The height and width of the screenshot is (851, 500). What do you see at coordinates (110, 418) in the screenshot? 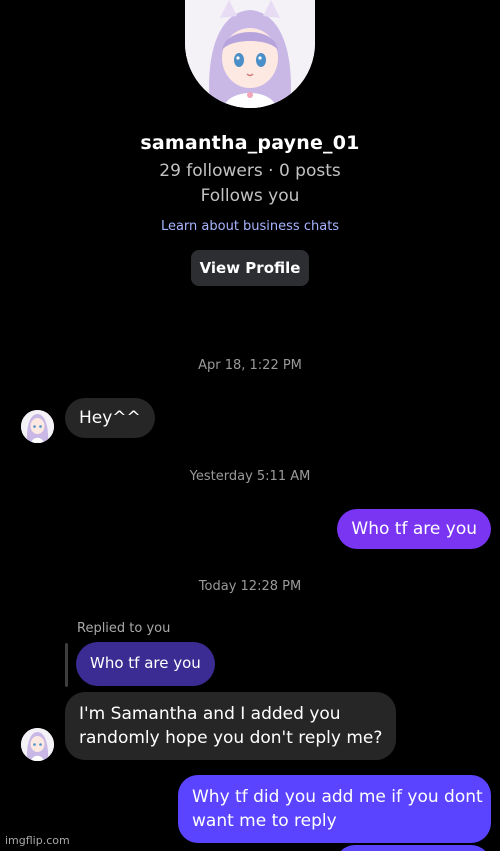
I see `incoming-message: Hey^^` at bounding box center [110, 418].